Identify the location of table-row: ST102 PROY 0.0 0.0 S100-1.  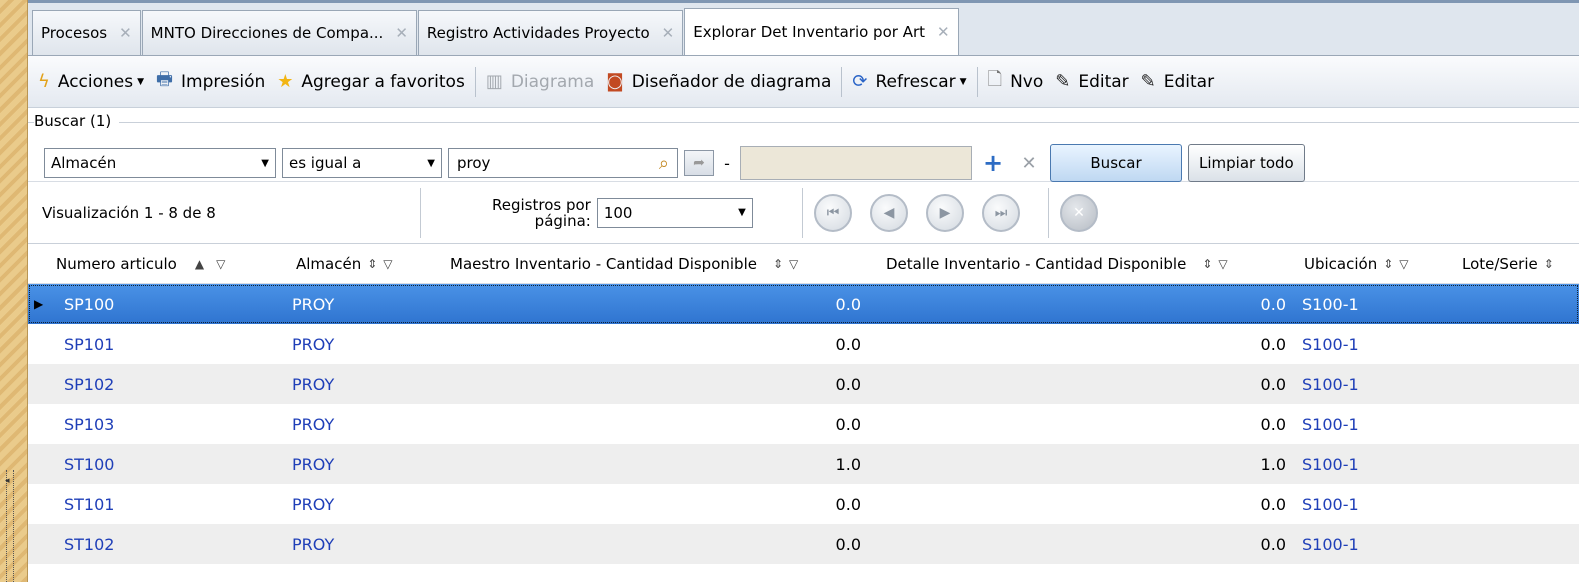
(803, 544).